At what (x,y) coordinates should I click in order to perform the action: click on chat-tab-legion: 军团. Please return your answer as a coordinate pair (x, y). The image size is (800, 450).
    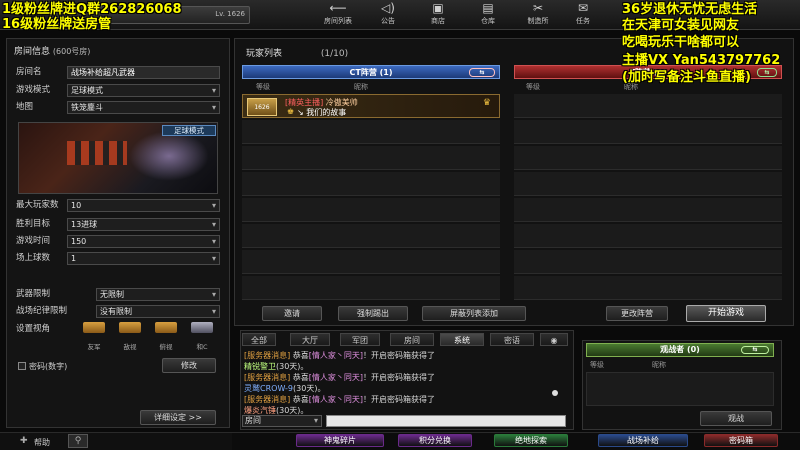
    Looking at the image, I should click on (360, 339).